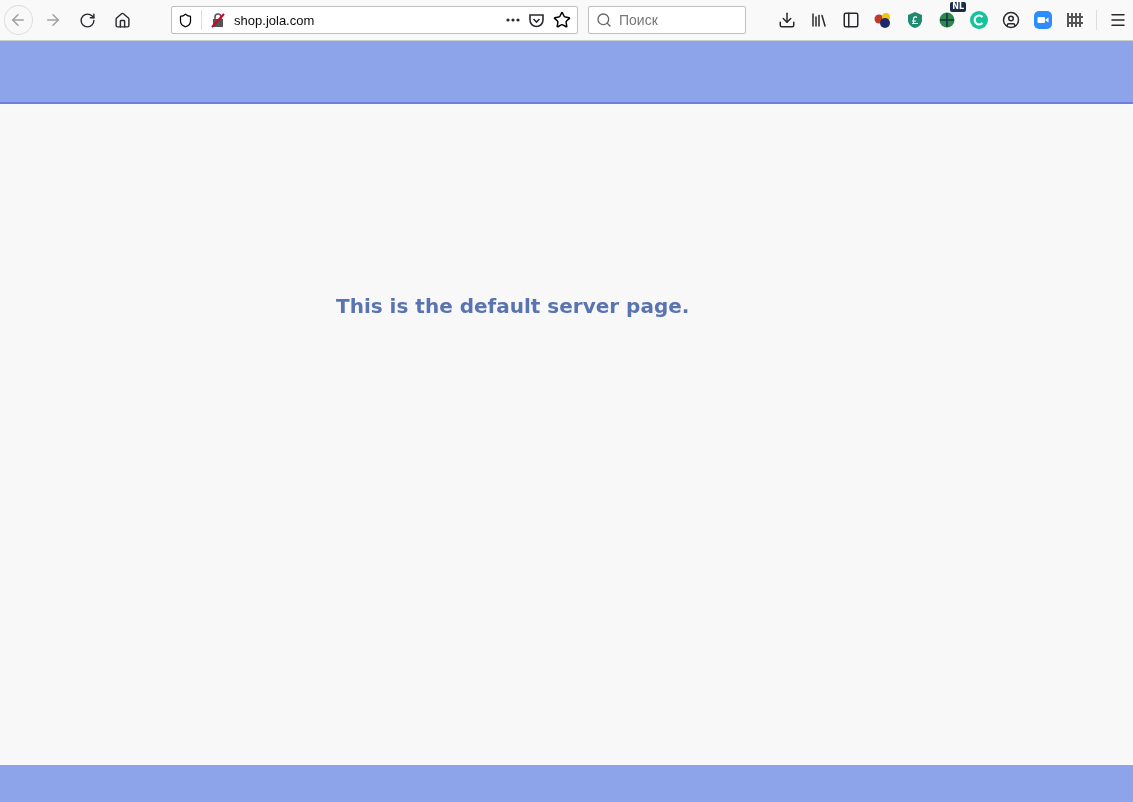 This screenshot has height=802, width=1133. I want to click on more-icon, so click(513, 20).